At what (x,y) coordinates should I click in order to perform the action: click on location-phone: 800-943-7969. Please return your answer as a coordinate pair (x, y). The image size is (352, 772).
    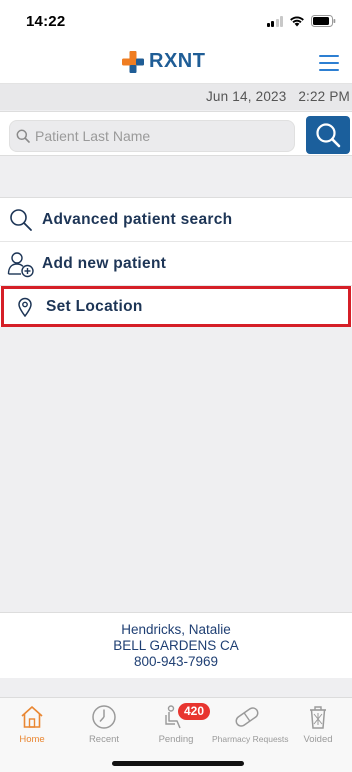
    Looking at the image, I should click on (176, 661).